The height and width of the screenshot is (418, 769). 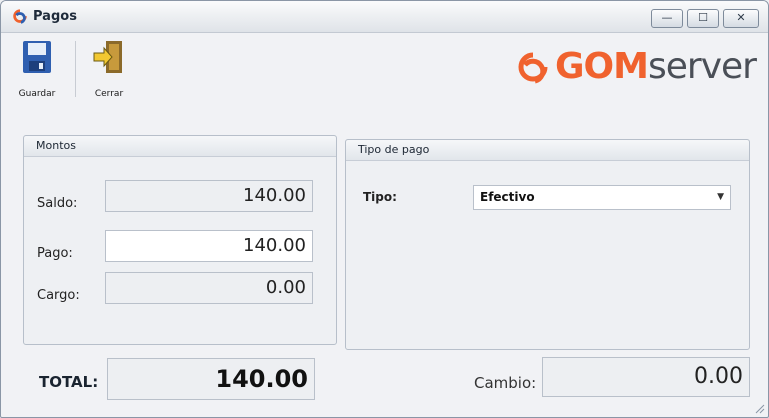 I want to click on tipo-label: Tipo:, so click(x=380, y=197).